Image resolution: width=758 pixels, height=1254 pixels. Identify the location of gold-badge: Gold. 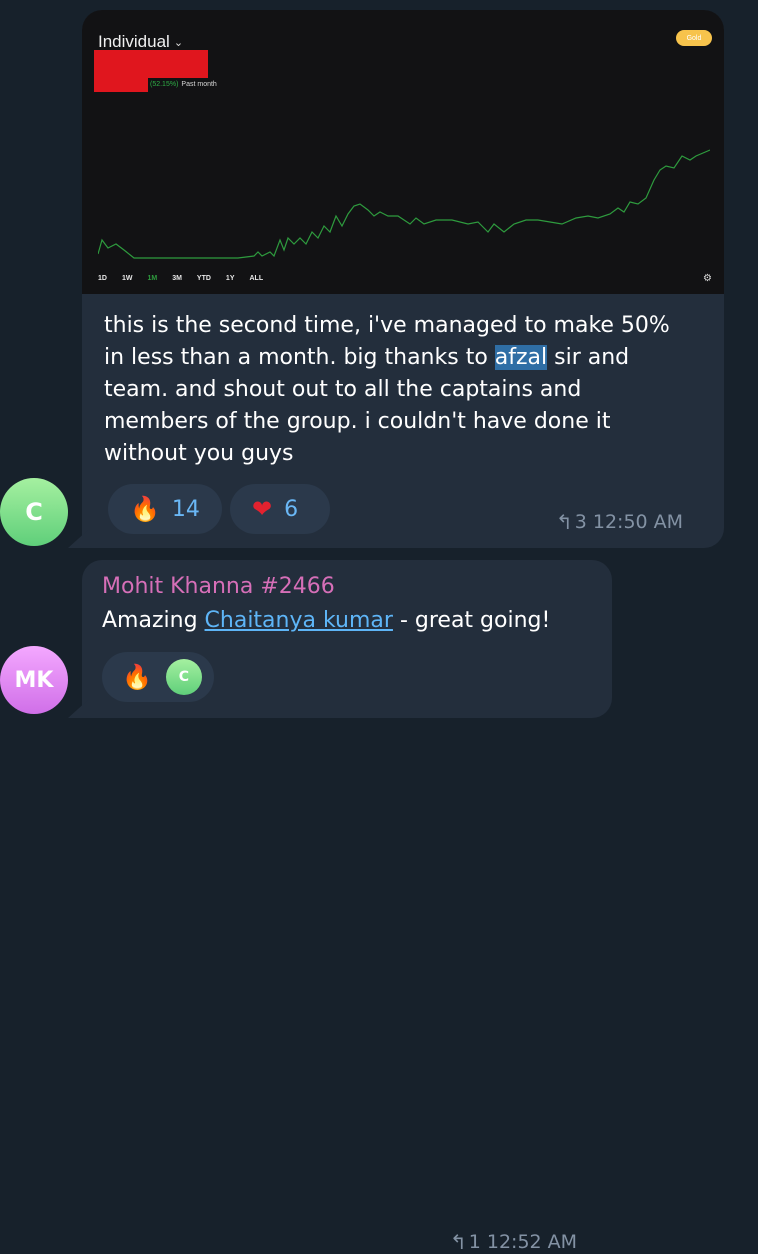
(694, 38).